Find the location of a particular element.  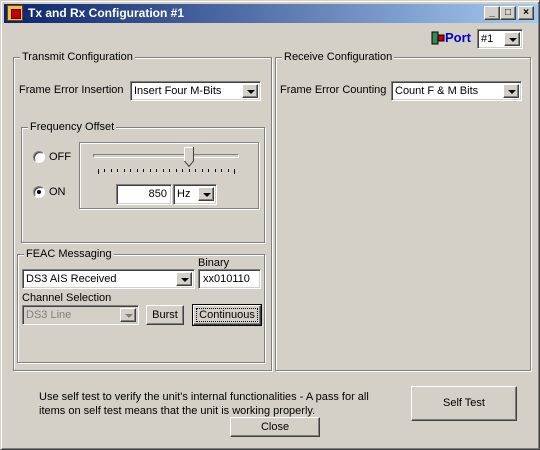

frequency-on-radio is located at coordinates (39, 192).